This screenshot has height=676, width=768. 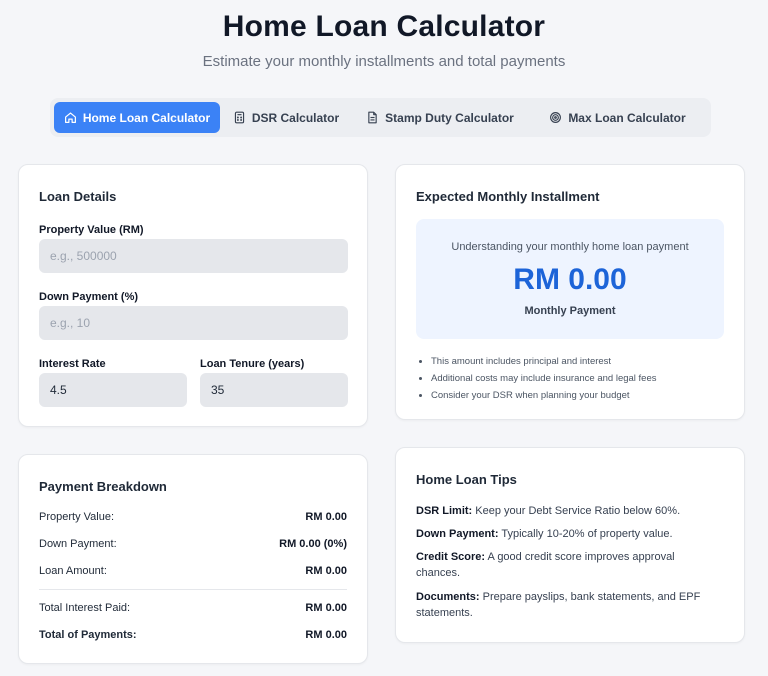 What do you see at coordinates (89, 297) in the screenshot?
I see `down-payment-label: Down Payment (%)` at bounding box center [89, 297].